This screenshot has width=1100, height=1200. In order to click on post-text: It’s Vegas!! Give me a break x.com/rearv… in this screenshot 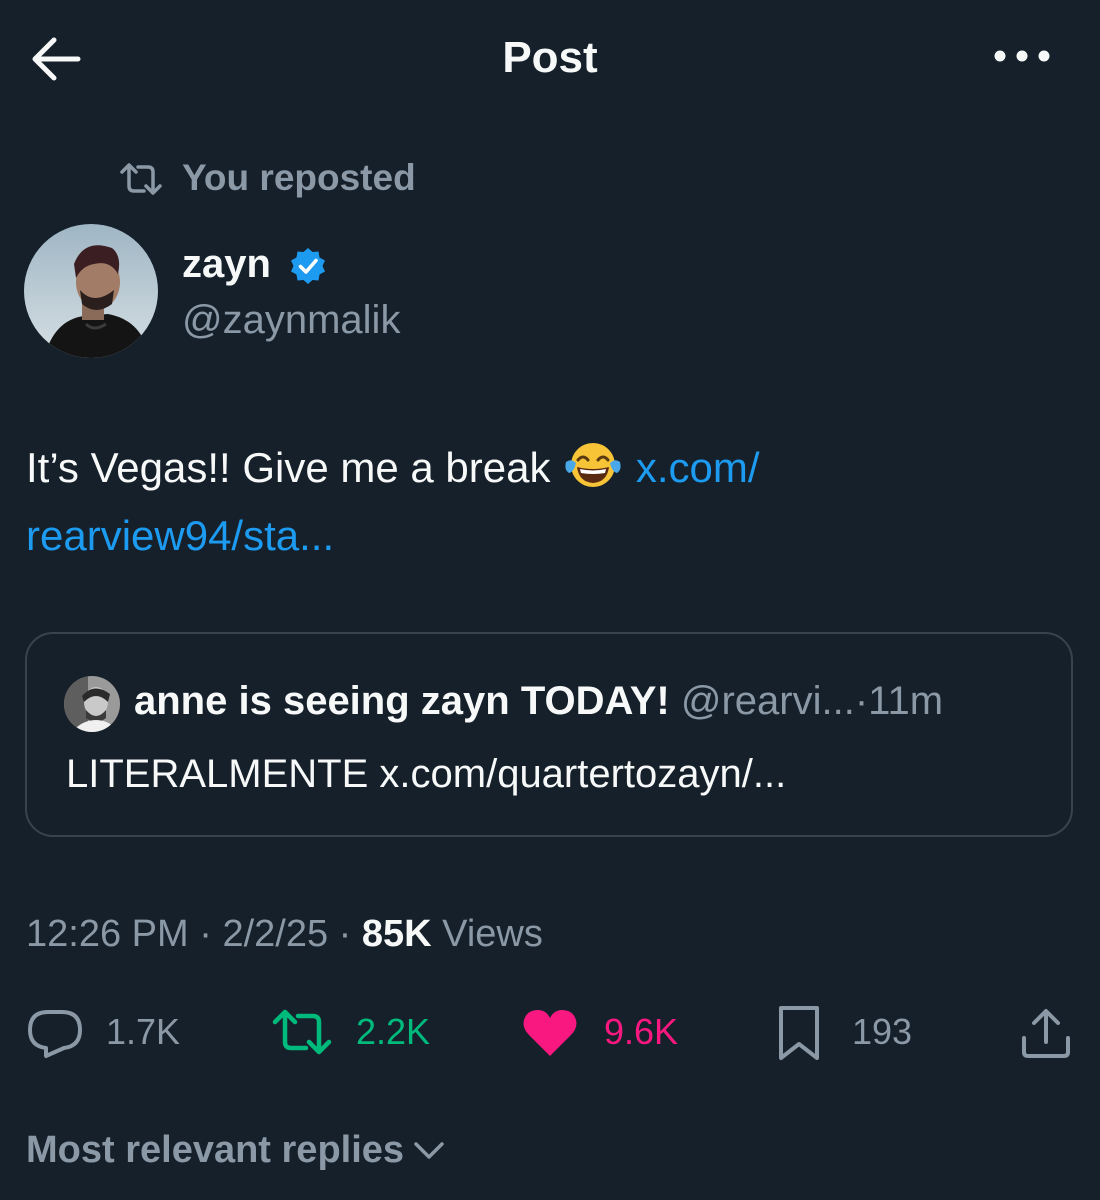, I will do `click(546, 502)`.